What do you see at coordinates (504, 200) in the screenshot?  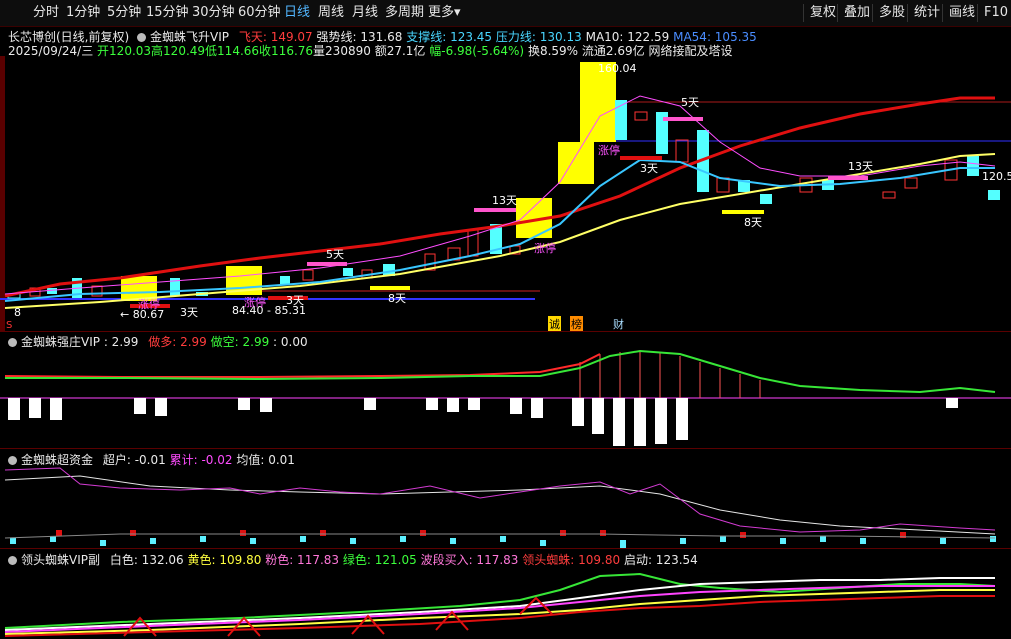 I see `days-13-label-a: 13天` at bounding box center [504, 200].